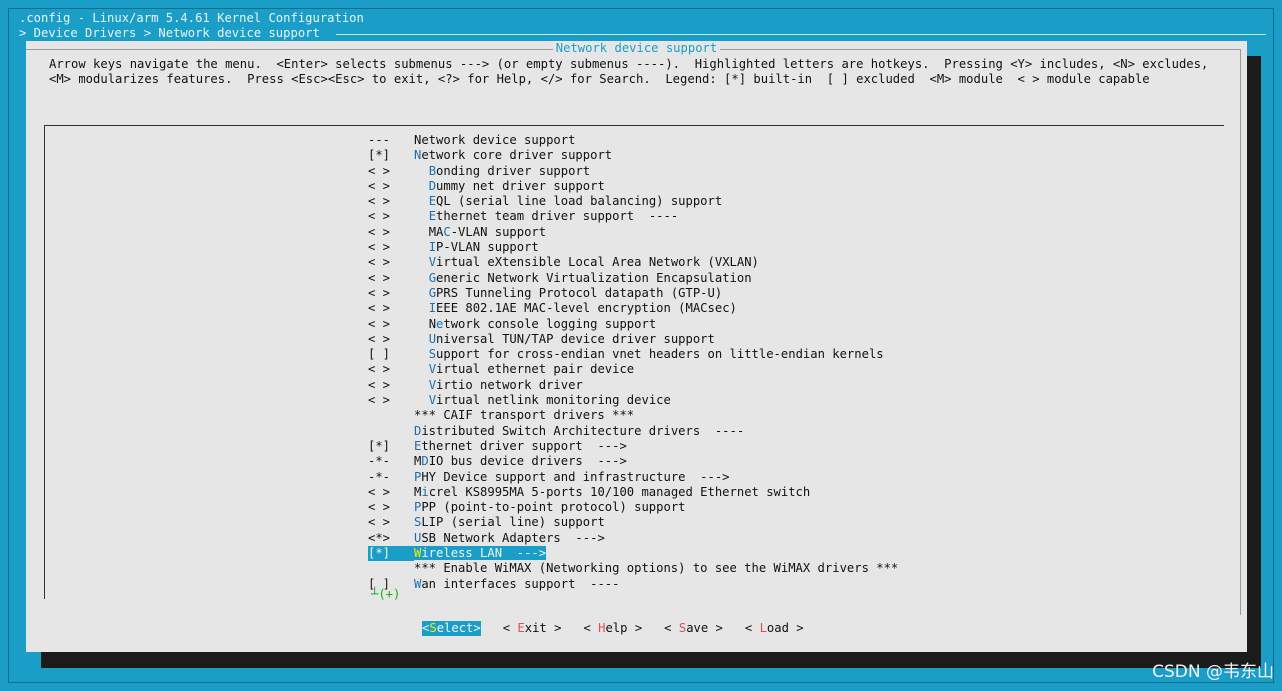 This screenshot has height=691, width=1282. Describe the element at coordinates (633, 155) in the screenshot. I see `menu-item: [*] Network core driver support` at that location.